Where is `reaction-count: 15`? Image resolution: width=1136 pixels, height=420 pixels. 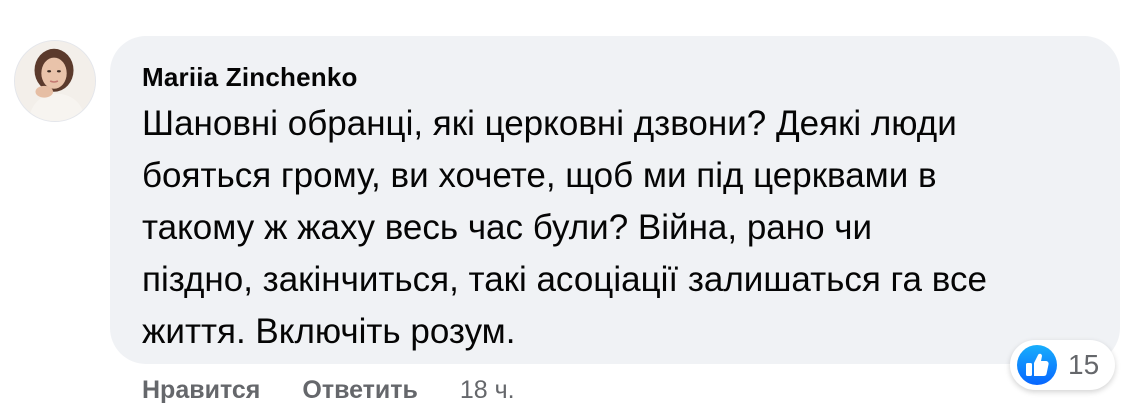
reaction-count: 15 is located at coordinates (1084, 364).